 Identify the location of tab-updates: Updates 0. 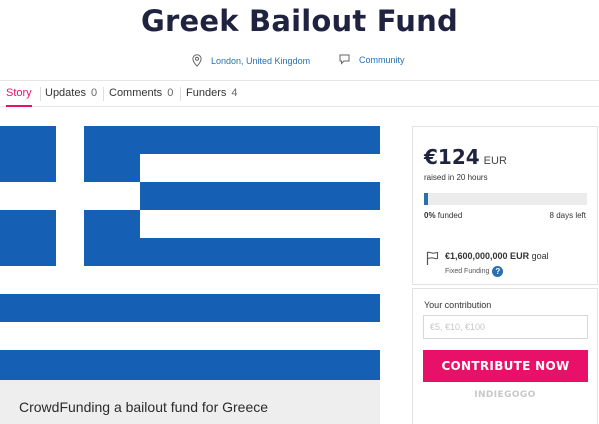
(71, 94).